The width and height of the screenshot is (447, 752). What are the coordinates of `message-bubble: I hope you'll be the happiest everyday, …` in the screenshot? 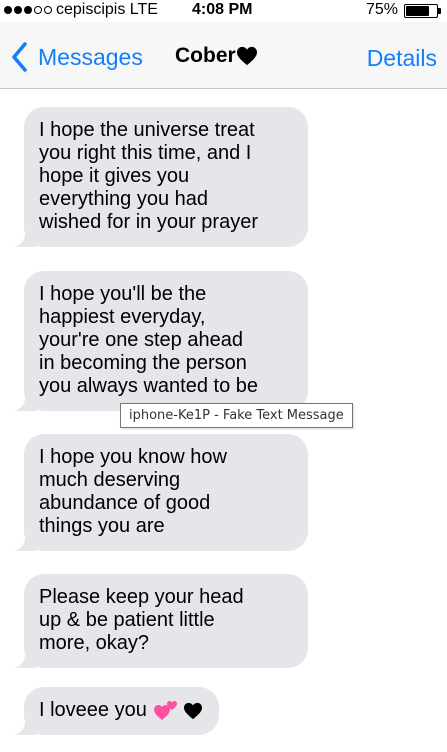 It's located at (161, 341).